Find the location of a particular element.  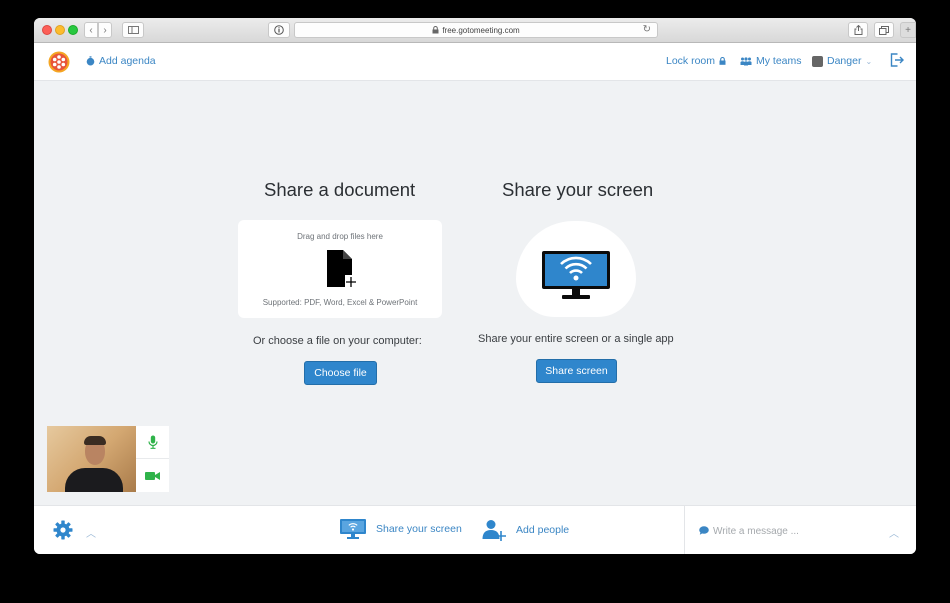

browser-toolbar: ‹ › free.gotomeeting.com ↻ + is located at coordinates (475, 30).